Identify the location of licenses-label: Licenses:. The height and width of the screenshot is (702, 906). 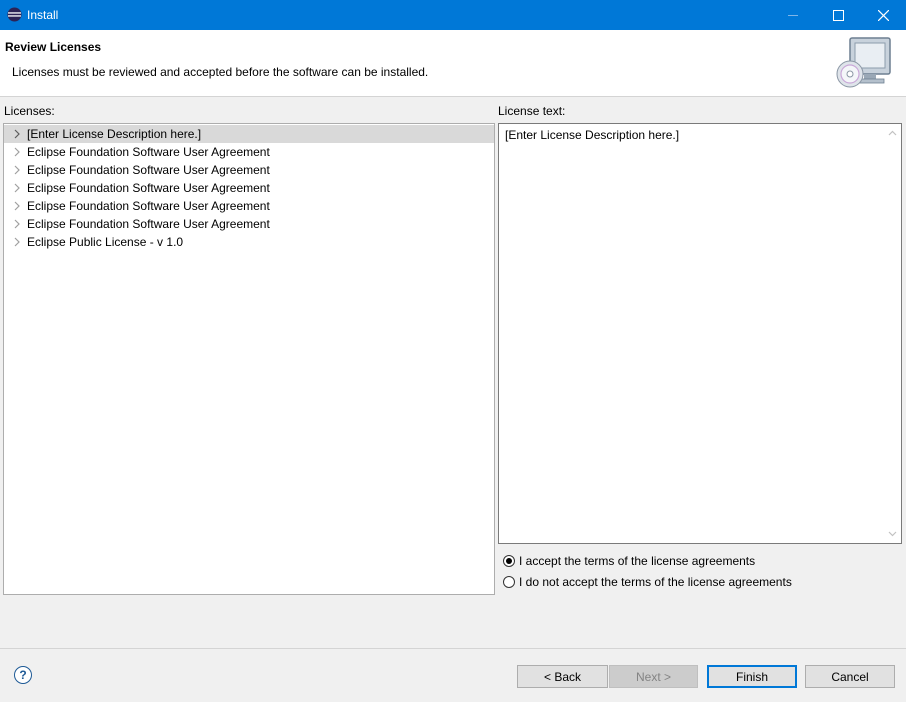
(29, 111).